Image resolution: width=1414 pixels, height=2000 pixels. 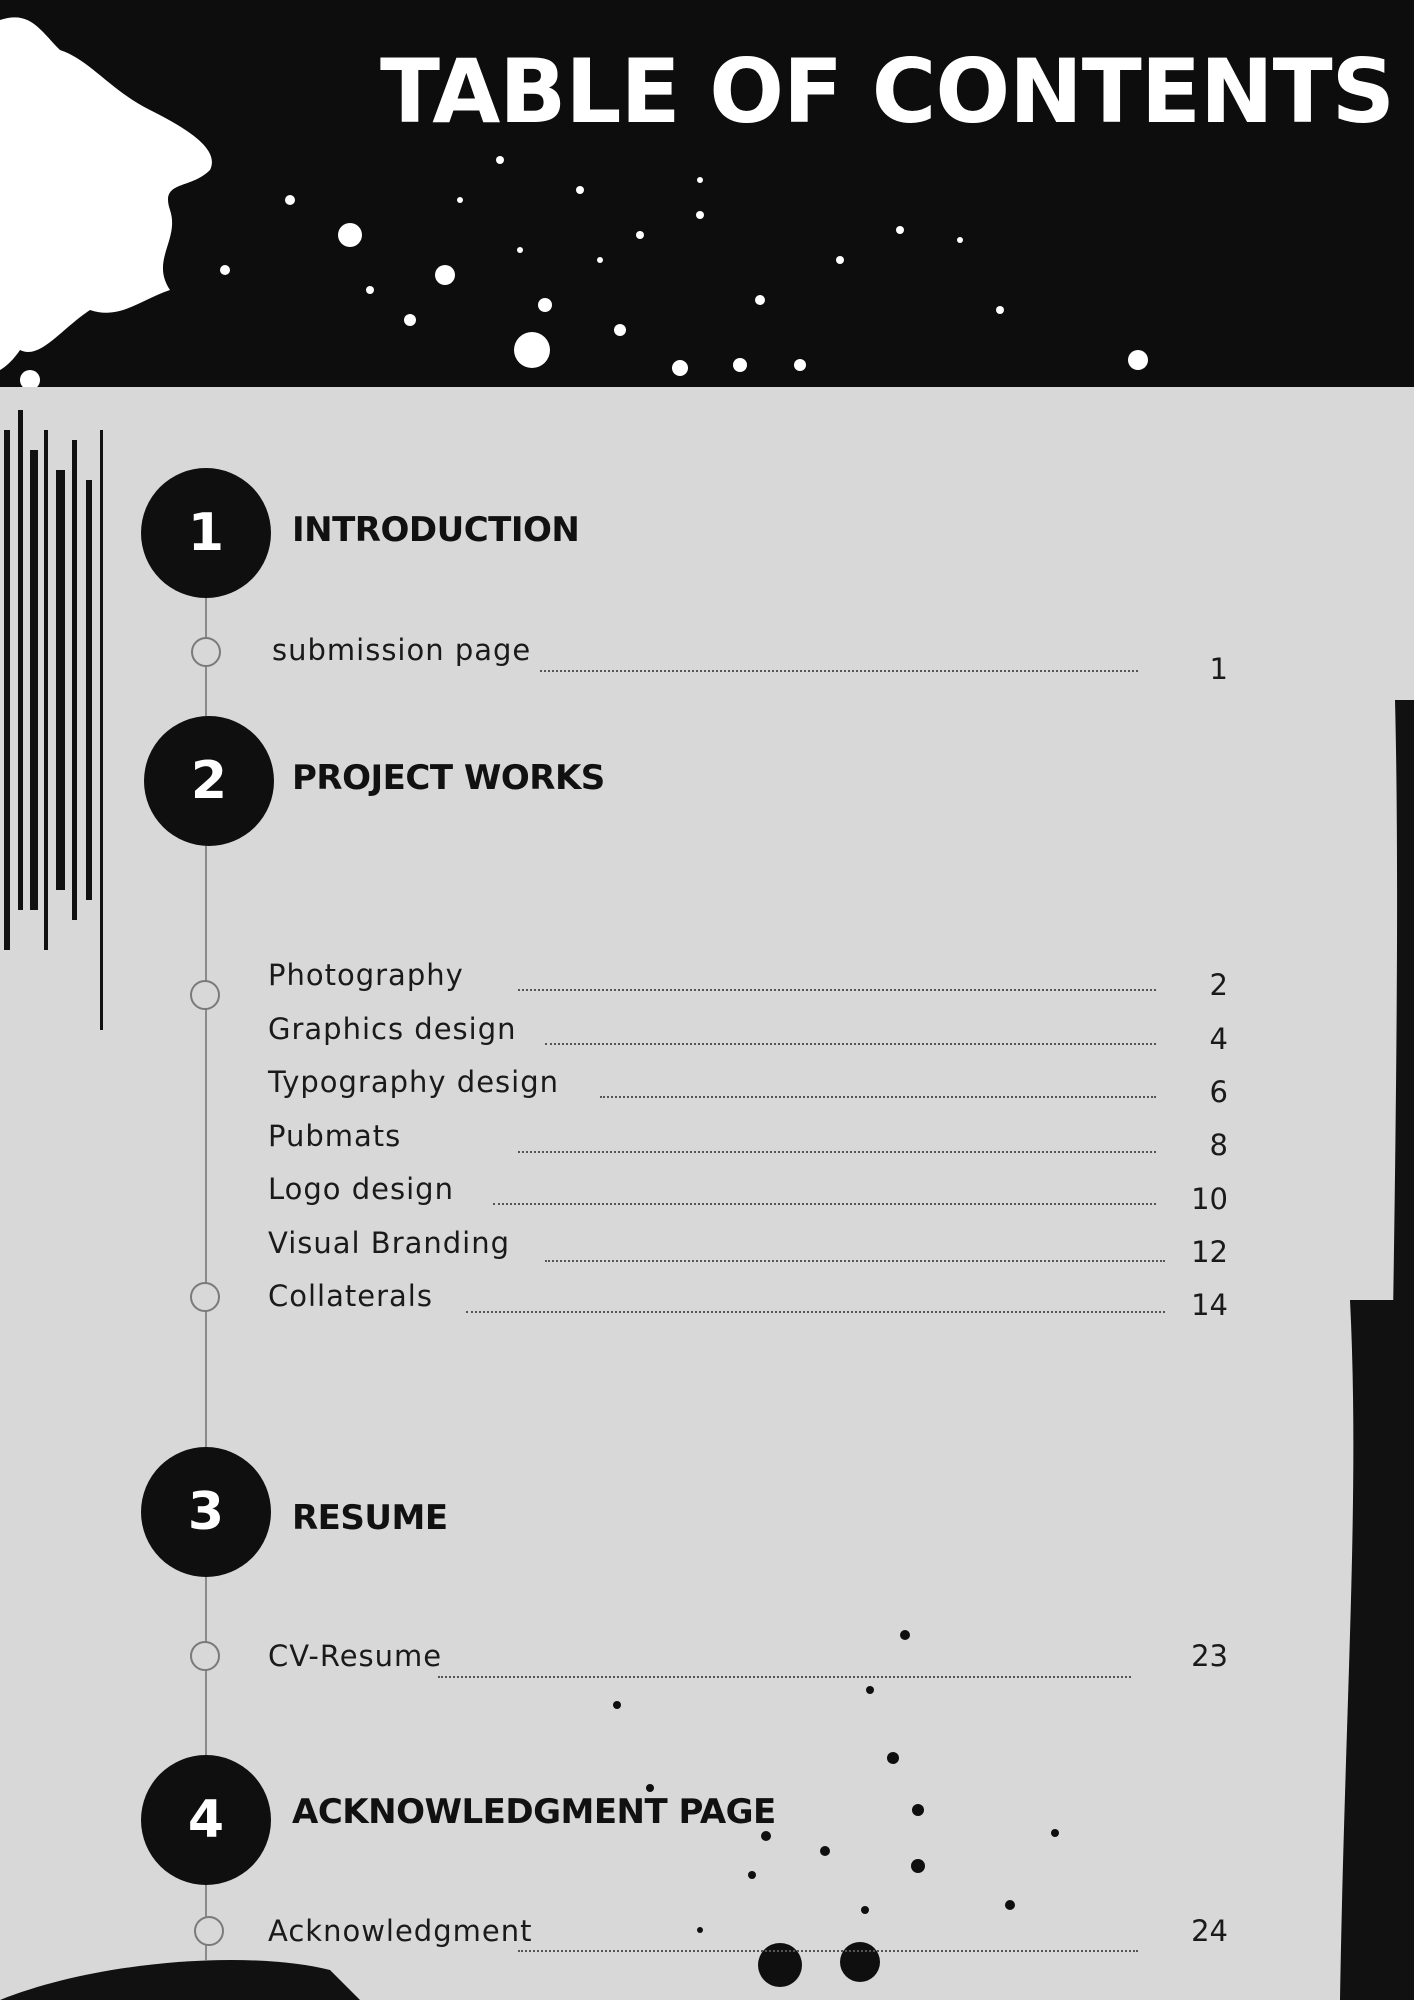 What do you see at coordinates (389, 1243) in the screenshot?
I see `toc-entry-label: Visual Branding` at bounding box center [389, 1243].